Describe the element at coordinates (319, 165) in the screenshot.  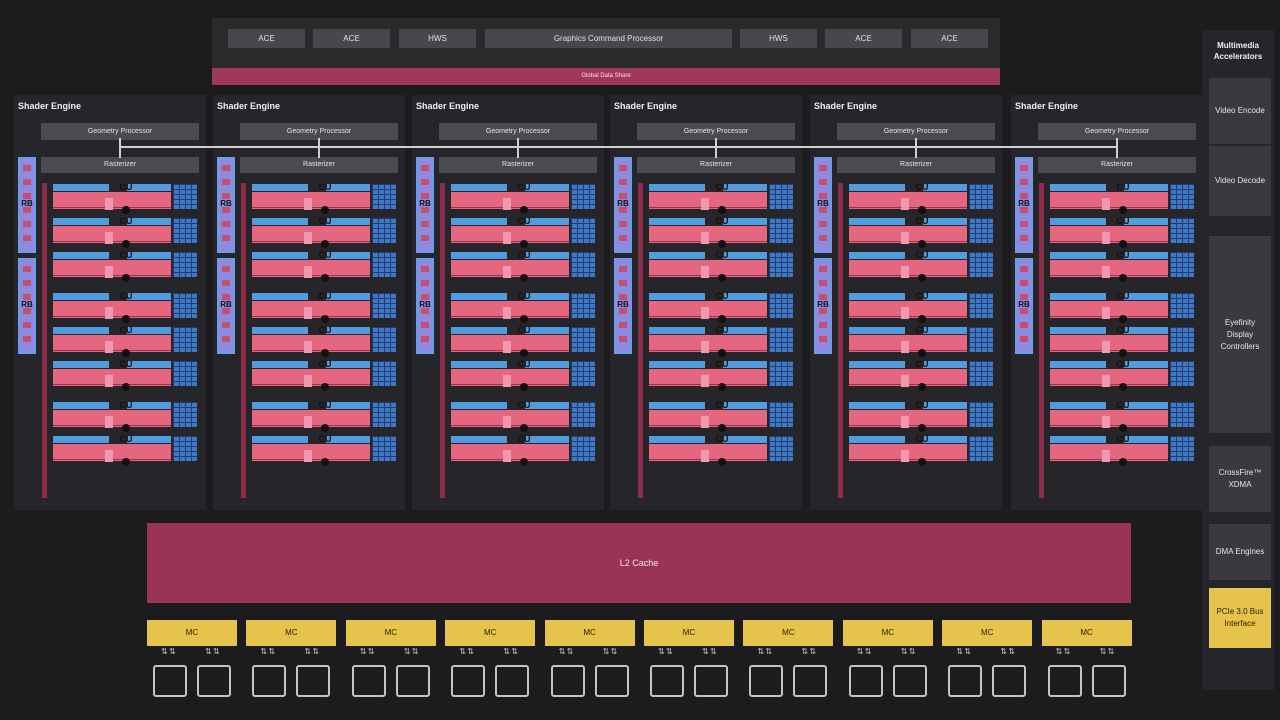
I see `rasterizer: Rasterizer` at that location.